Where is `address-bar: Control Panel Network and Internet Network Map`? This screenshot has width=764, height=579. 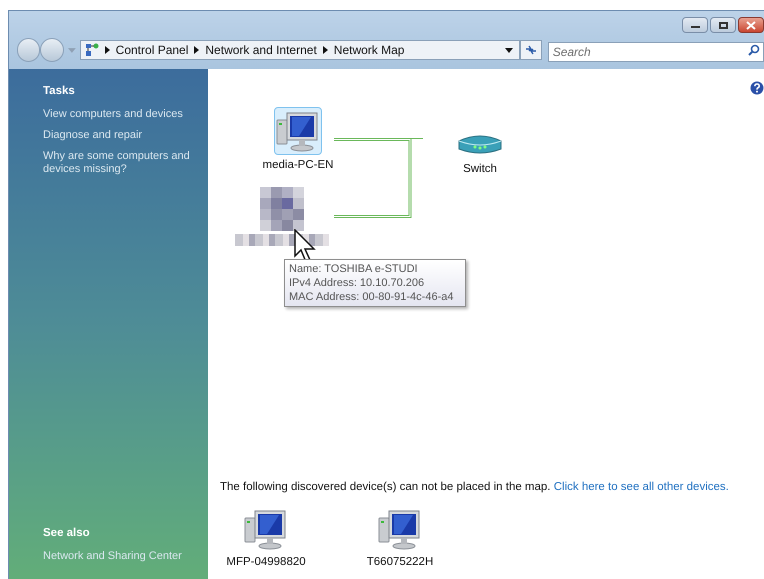 address-bar: Control Panel Network and Internet Network Map is located at coordinates (300, 50).